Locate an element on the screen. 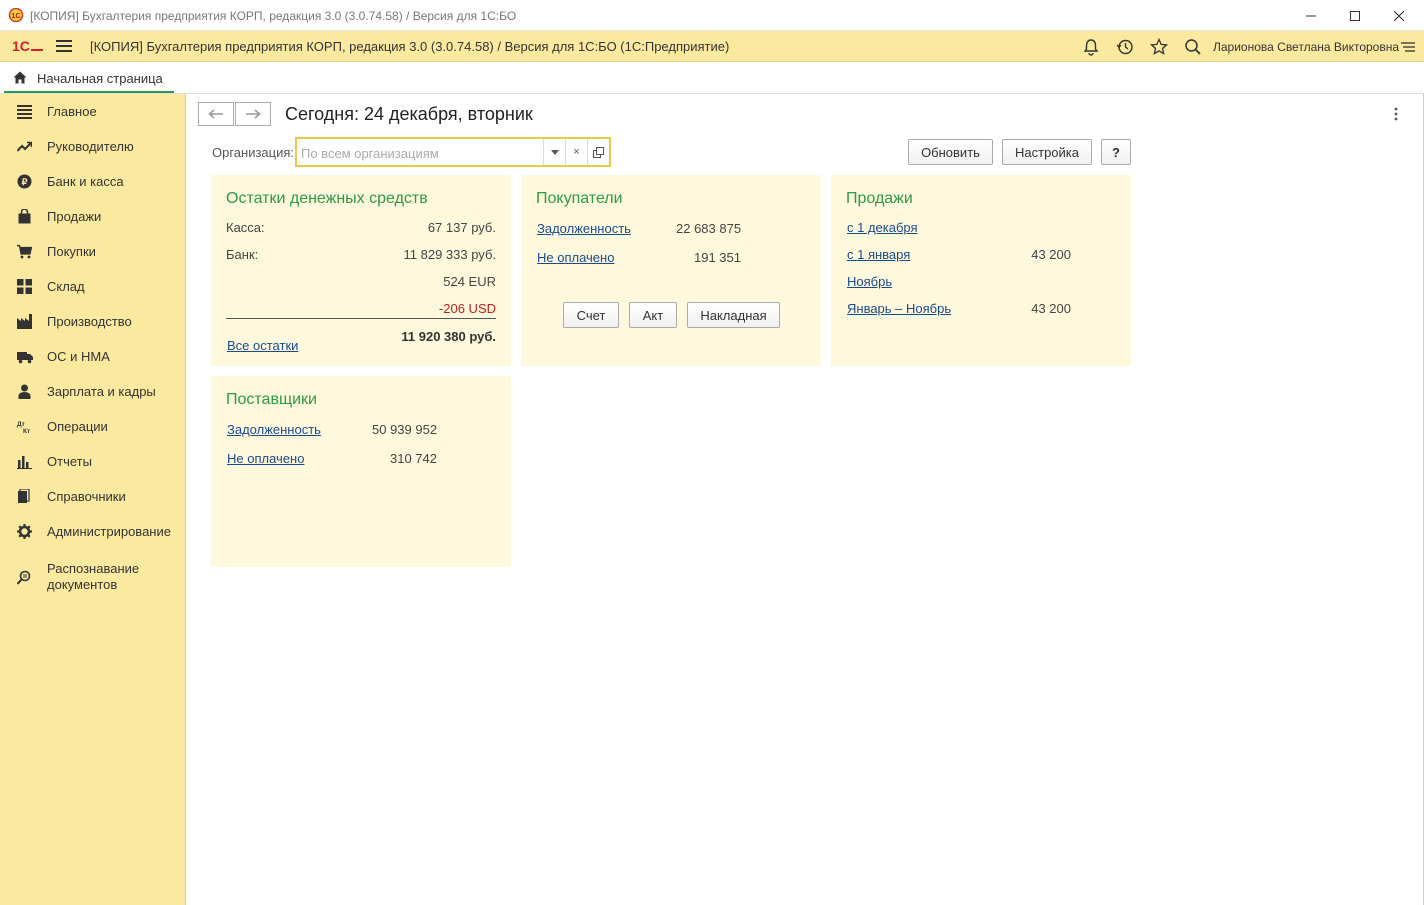 This screenshot has width=1424, height=905. dropdown-button is located at coordinates (554, 152).